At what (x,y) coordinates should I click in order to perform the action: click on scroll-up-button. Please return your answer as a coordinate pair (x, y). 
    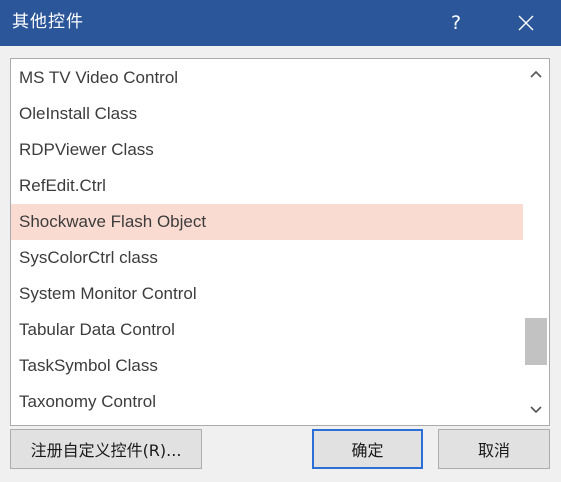
    Looking at the image, I should click on (536, 74).